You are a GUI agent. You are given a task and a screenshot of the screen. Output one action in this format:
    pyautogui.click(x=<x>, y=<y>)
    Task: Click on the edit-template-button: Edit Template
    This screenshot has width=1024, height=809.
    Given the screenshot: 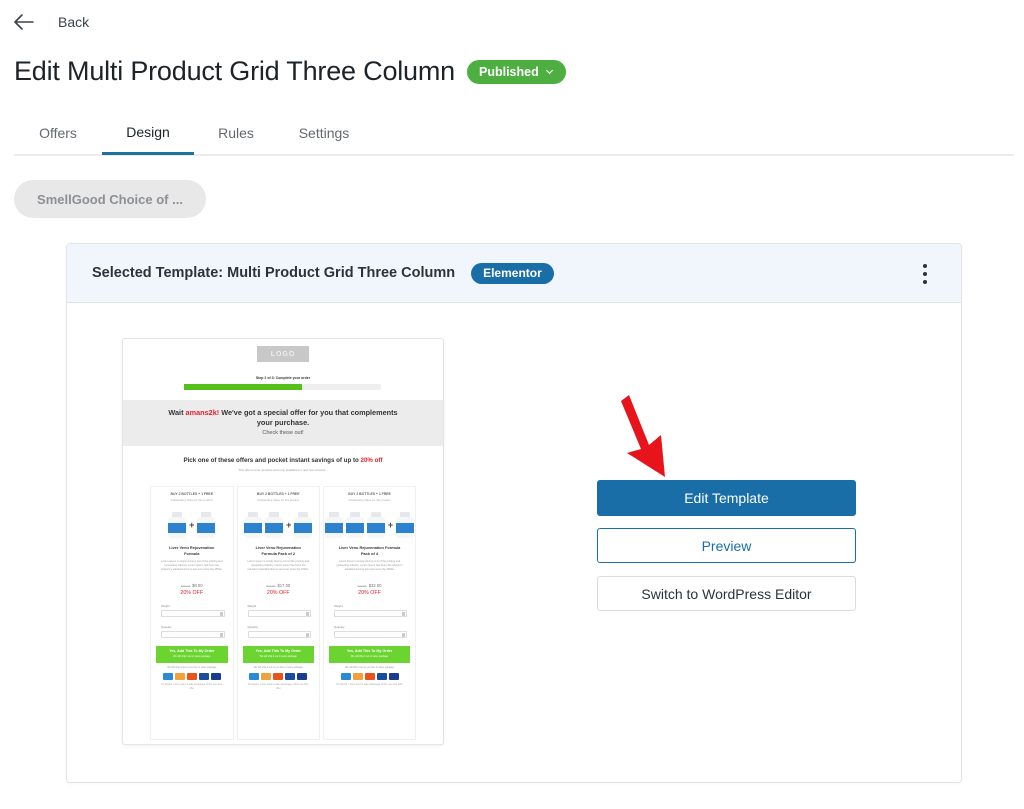 What is the action you would take?
    pyautogui.click(x=726, y=498)
    